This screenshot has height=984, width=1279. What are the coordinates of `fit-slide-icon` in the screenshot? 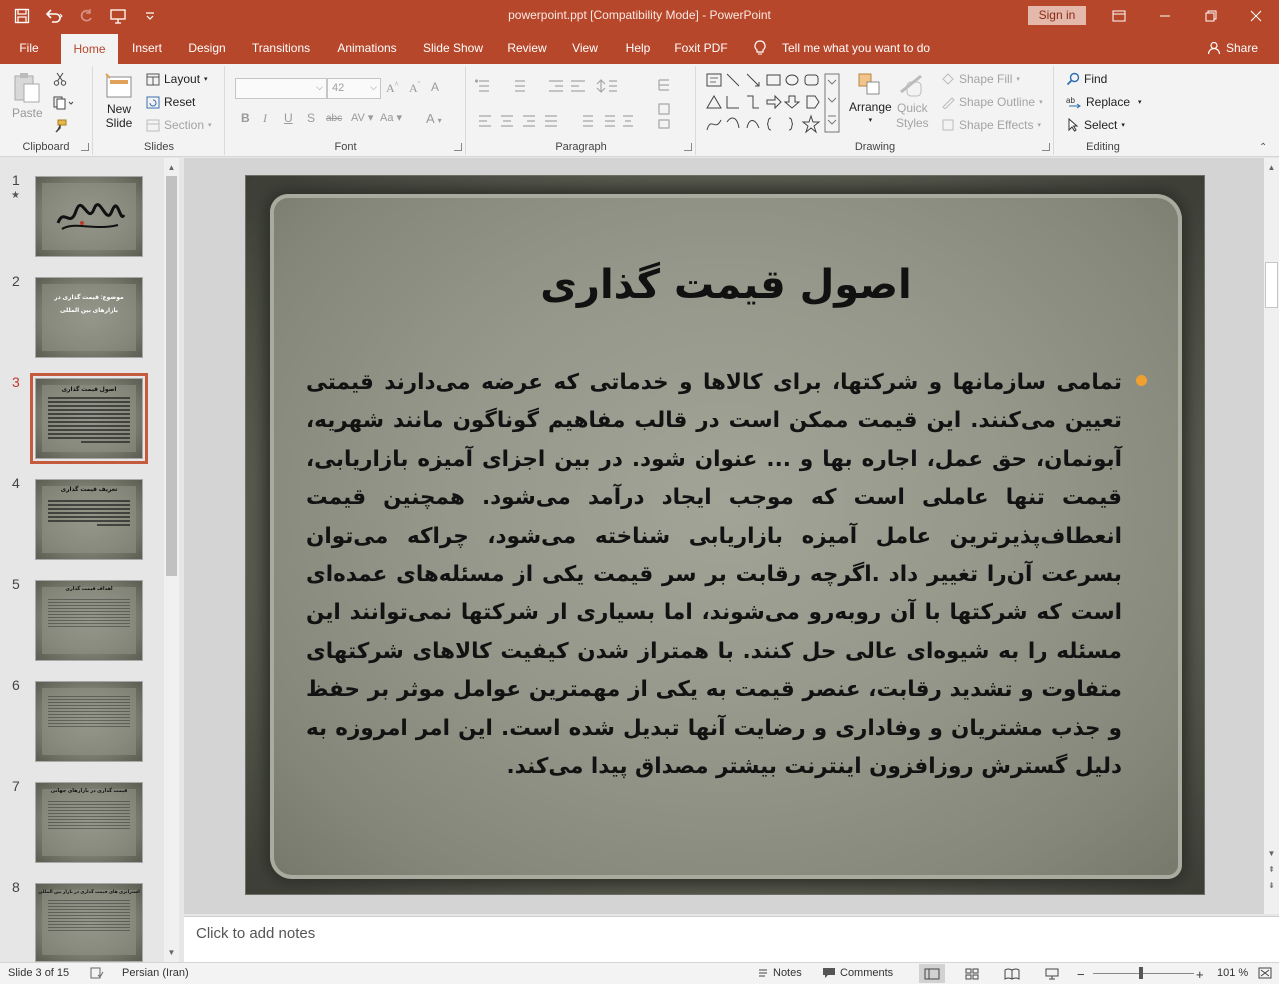 It's located at (1265, 973).